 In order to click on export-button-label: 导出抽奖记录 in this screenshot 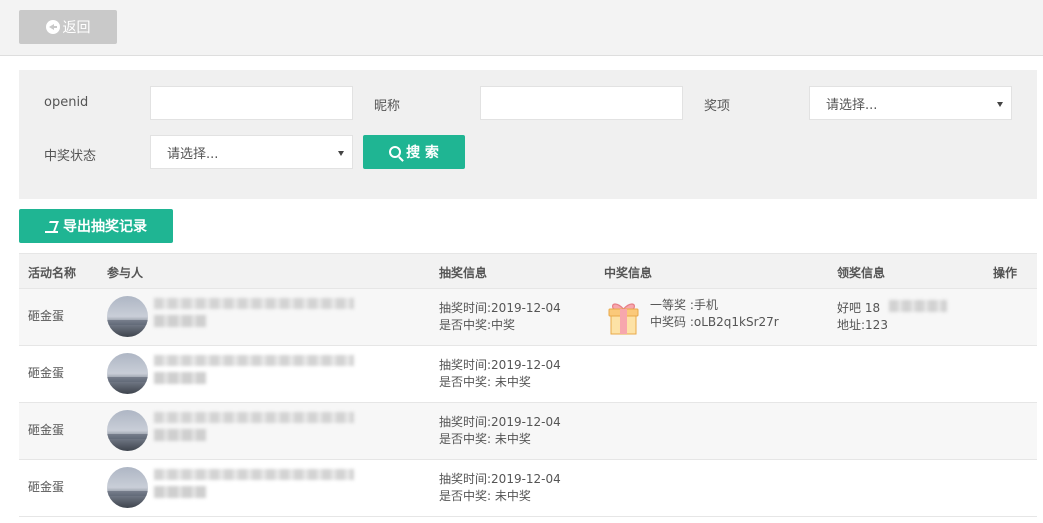, I will do `click(105, 227)`.